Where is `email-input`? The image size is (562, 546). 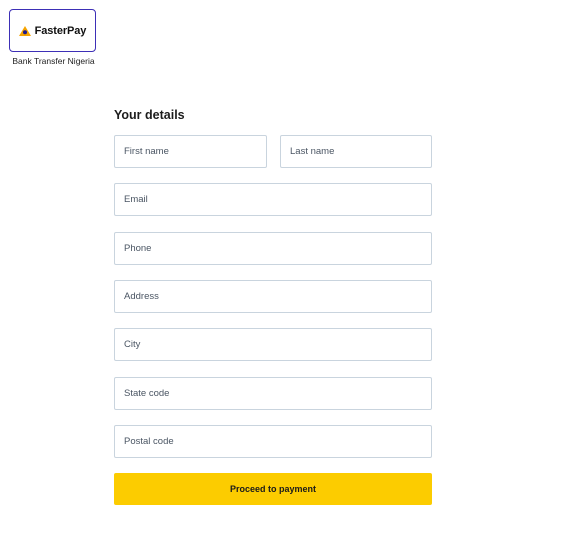
email-input is located at coordinates (273, 199).